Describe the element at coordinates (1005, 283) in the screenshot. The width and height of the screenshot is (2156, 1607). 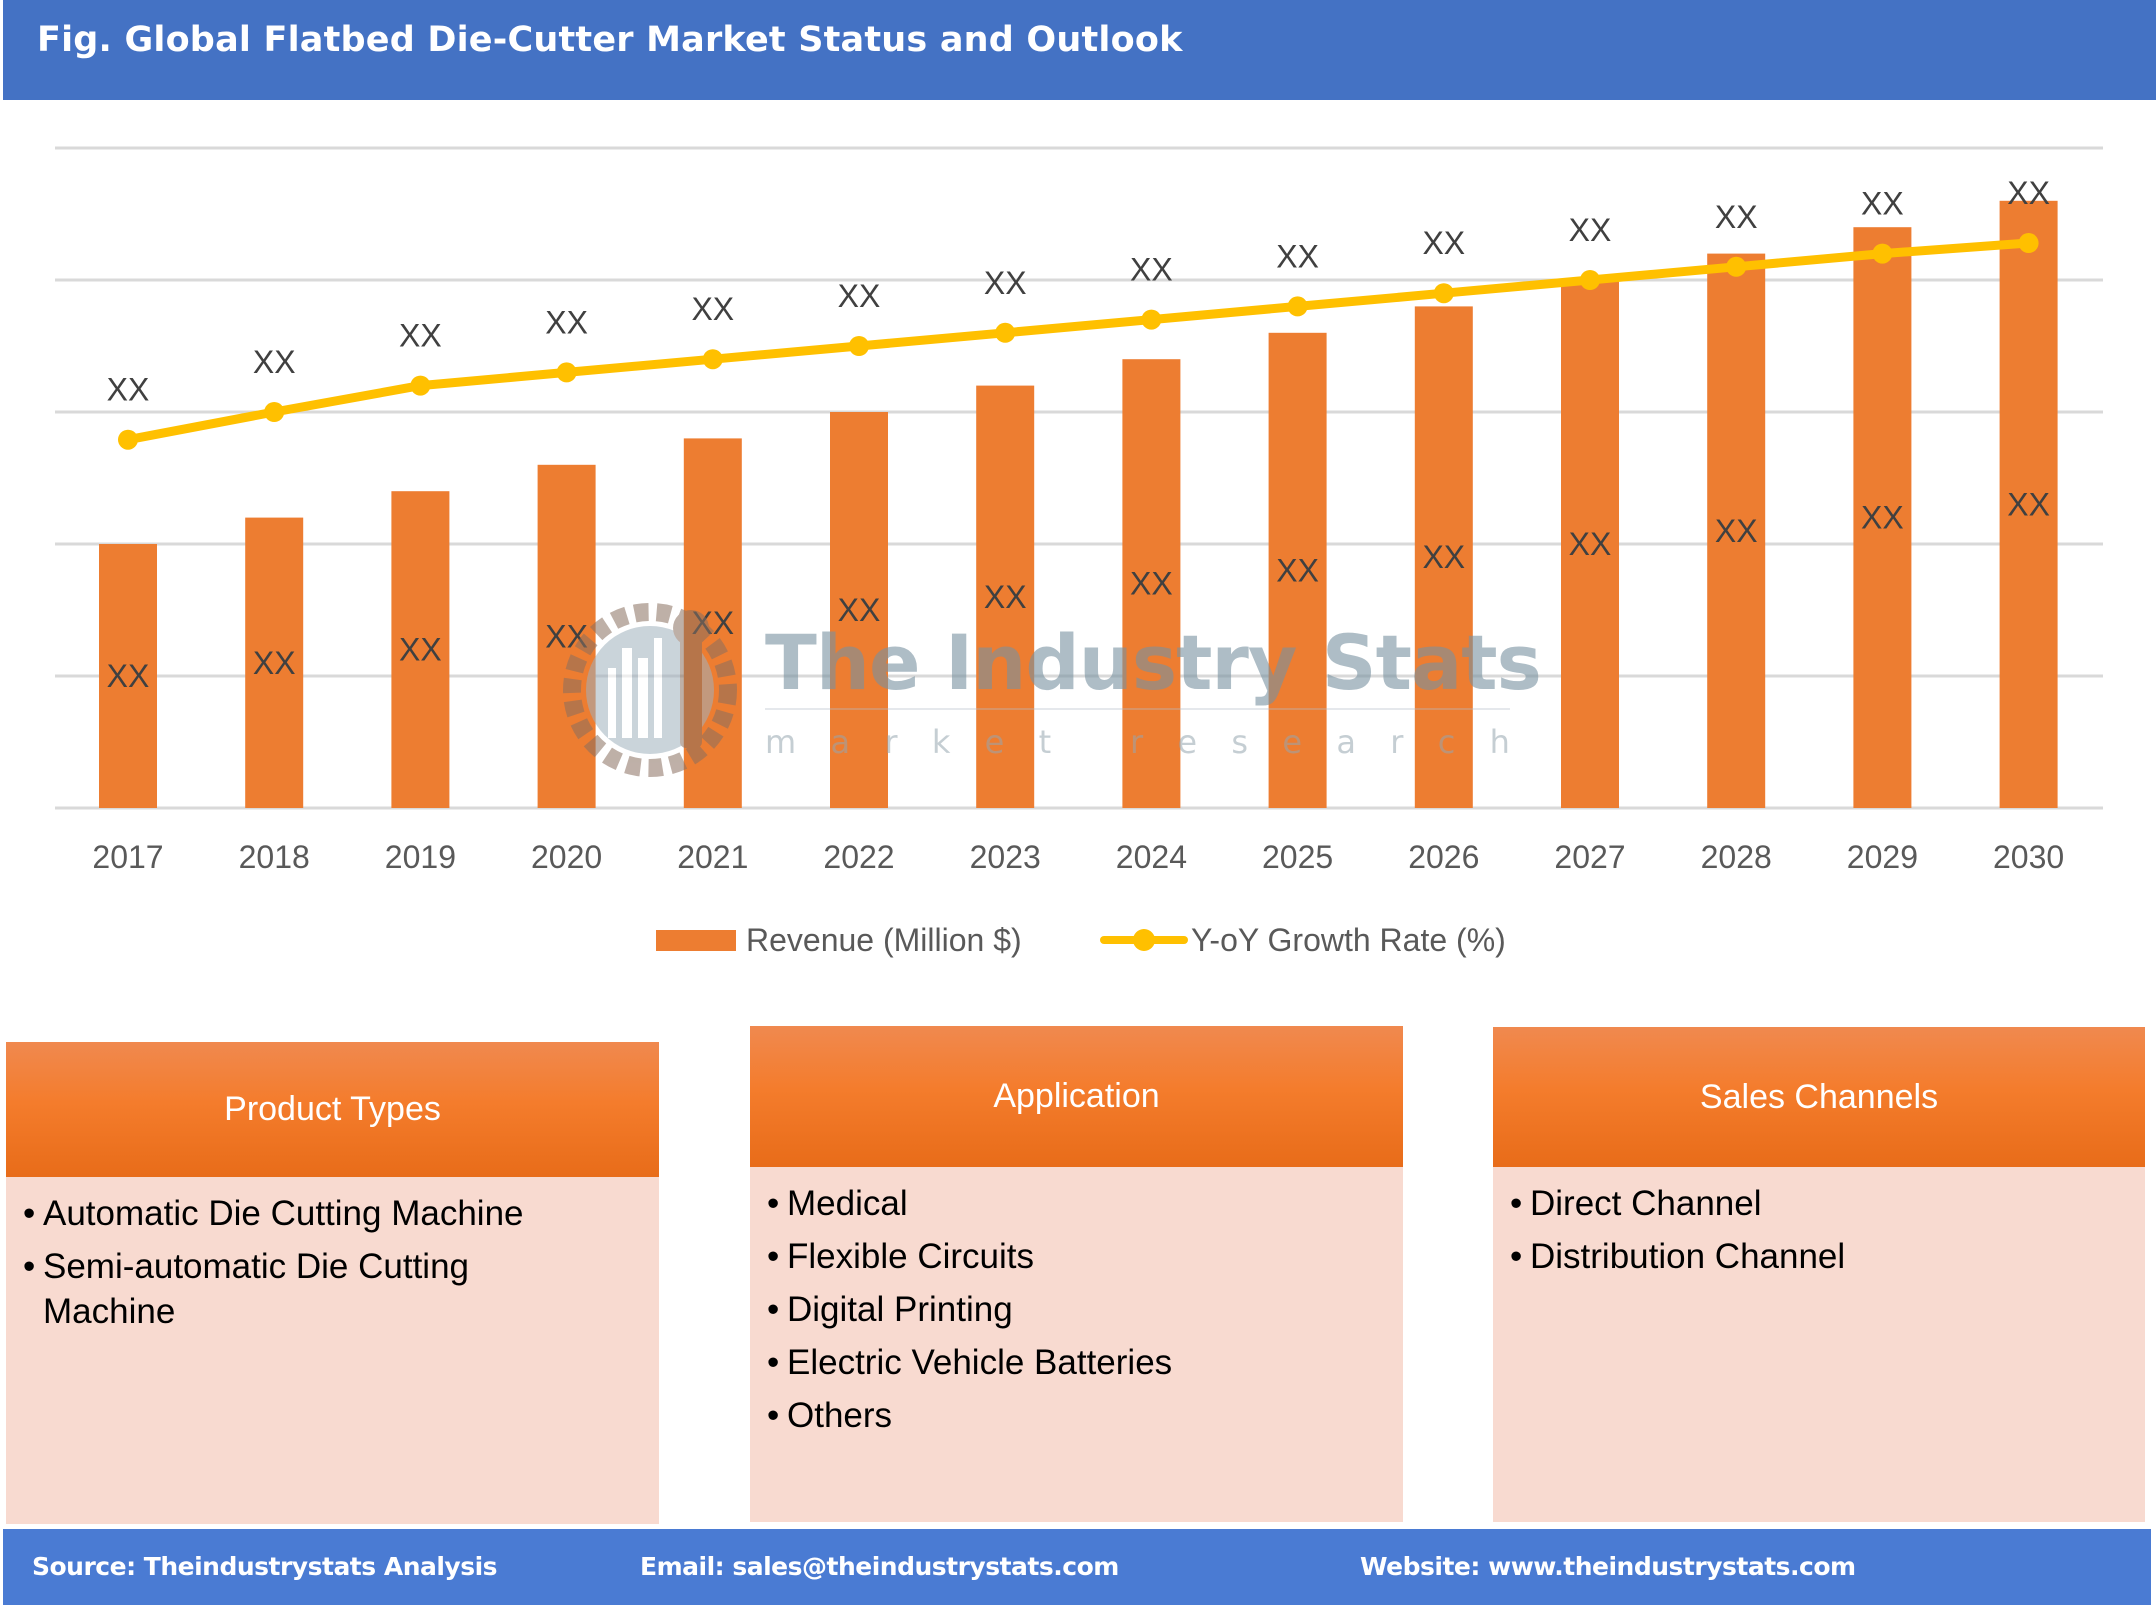
I see `line-label-2023: XX` at that location.